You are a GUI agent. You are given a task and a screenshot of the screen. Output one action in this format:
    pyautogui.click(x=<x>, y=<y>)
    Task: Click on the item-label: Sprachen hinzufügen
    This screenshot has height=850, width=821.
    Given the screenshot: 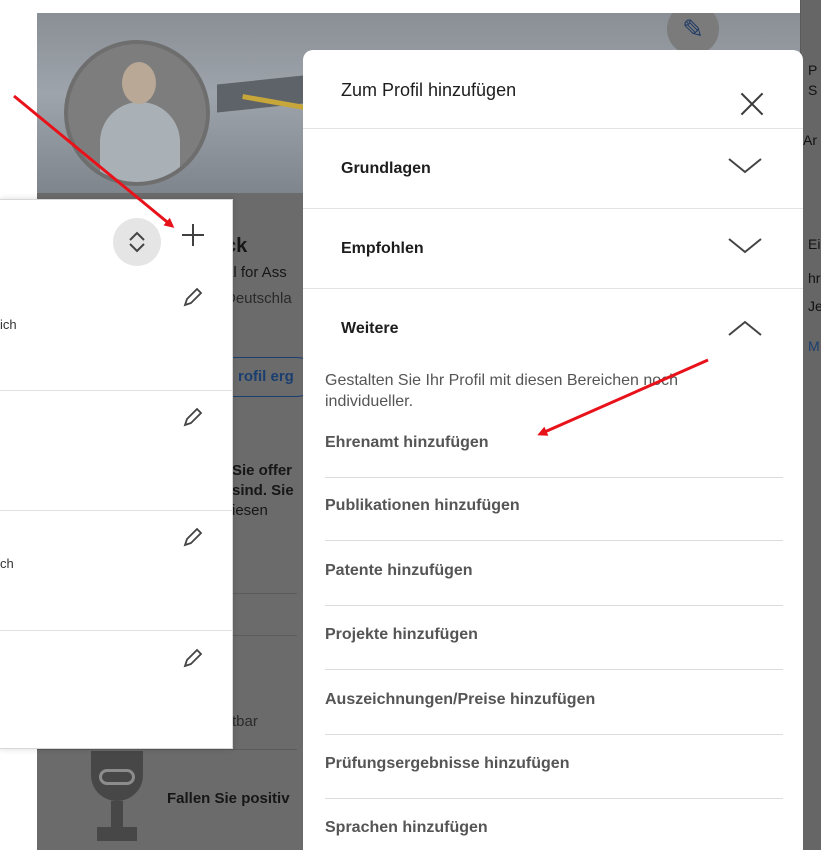 What is the action you would take?
    pyautogui.click(x=406, y=827)
    